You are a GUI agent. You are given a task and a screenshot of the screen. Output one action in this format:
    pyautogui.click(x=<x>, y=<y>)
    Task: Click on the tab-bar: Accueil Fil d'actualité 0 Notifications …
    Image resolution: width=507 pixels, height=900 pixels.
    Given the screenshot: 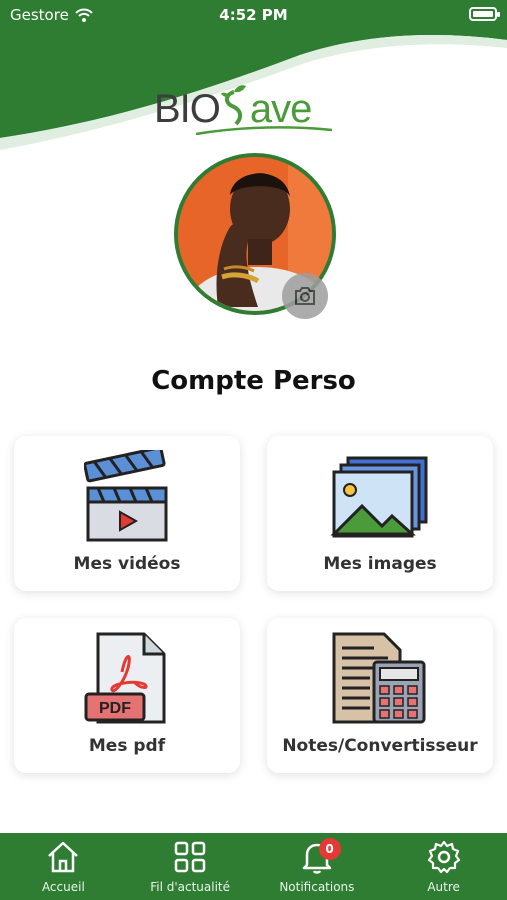 What is the action you would take?
    pyautogui.click(x=253, y=866)
    